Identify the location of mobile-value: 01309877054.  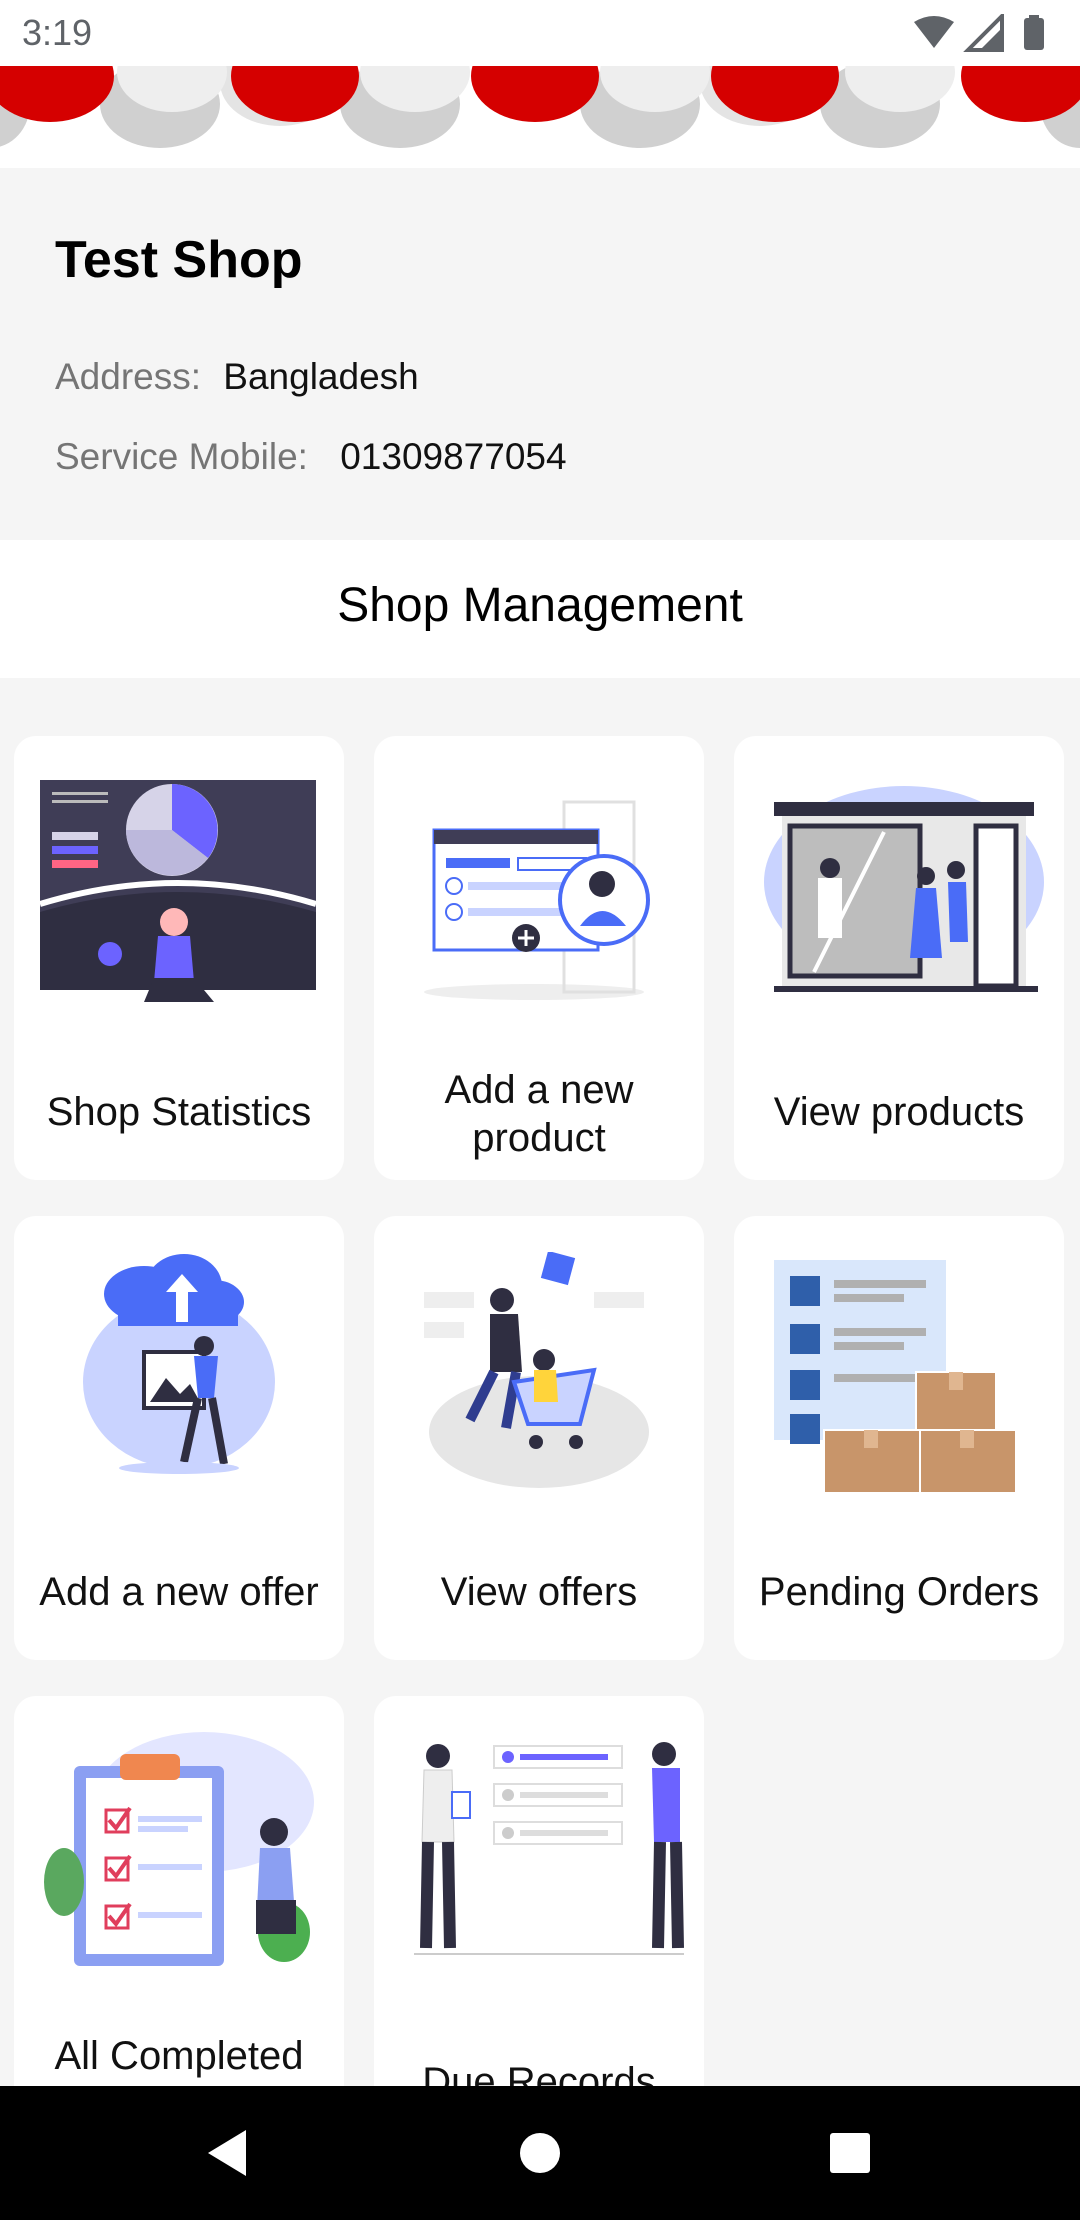
(453, 456).